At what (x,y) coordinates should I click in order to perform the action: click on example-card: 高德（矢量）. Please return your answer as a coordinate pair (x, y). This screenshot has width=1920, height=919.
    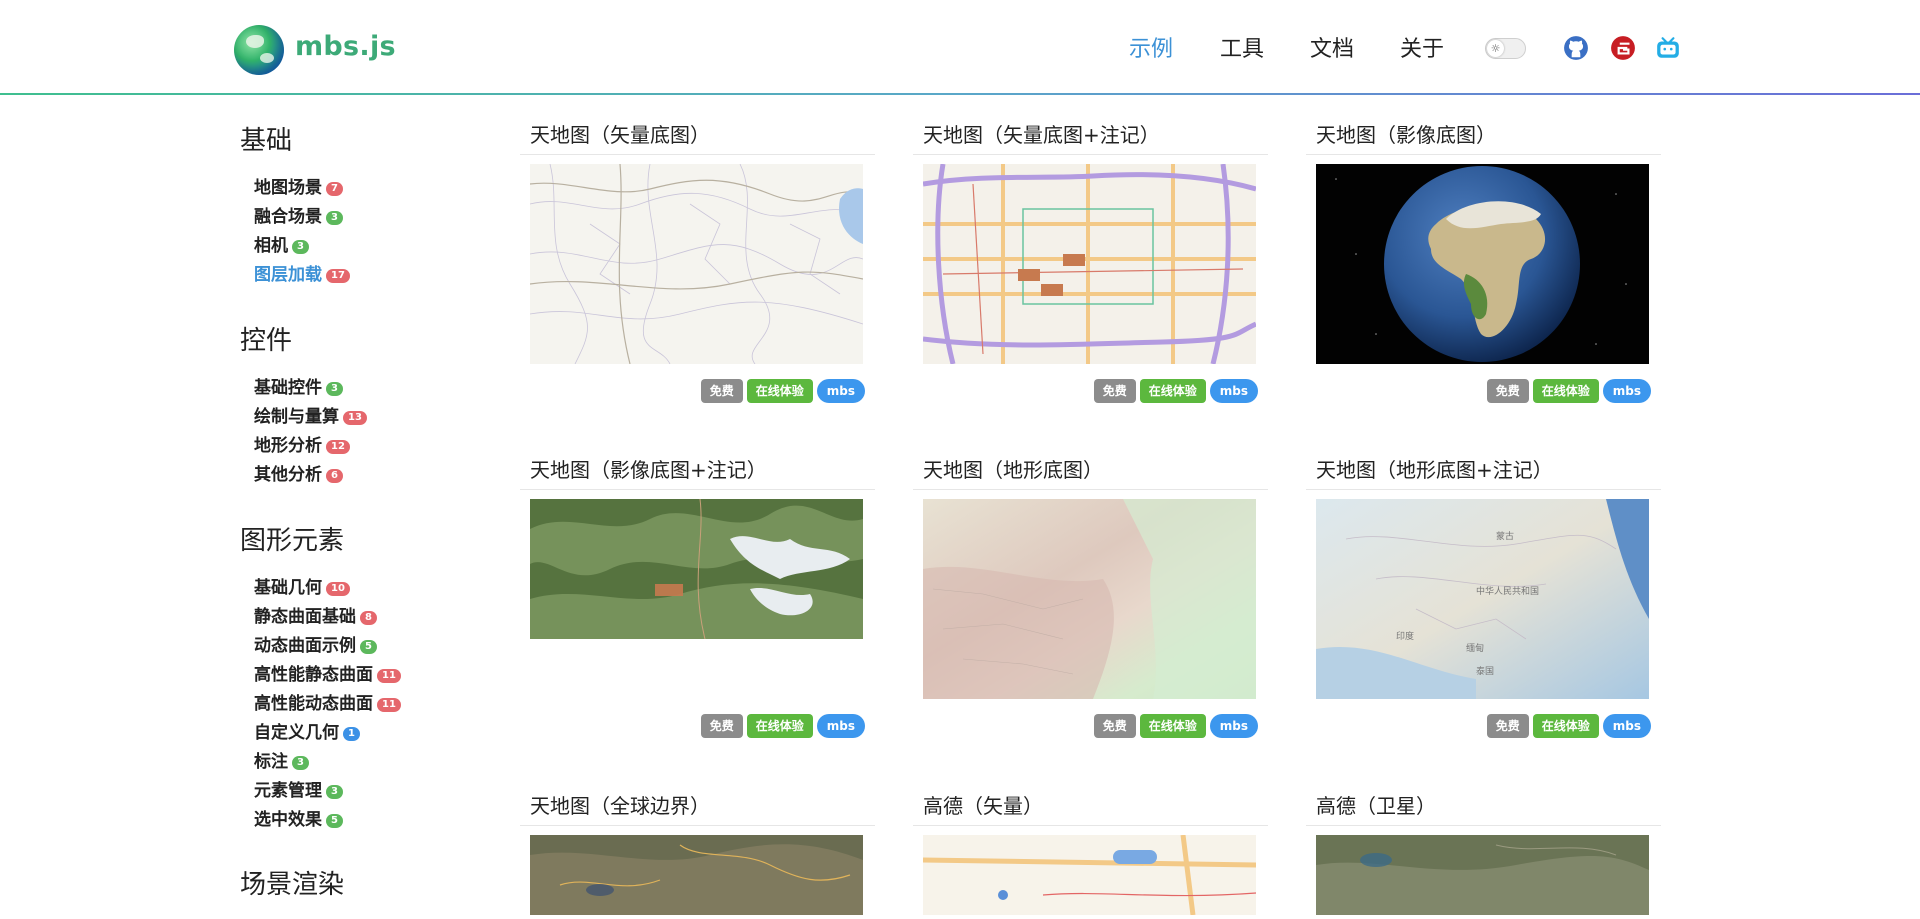
    Looking at the image, I should click on (1090, 854).